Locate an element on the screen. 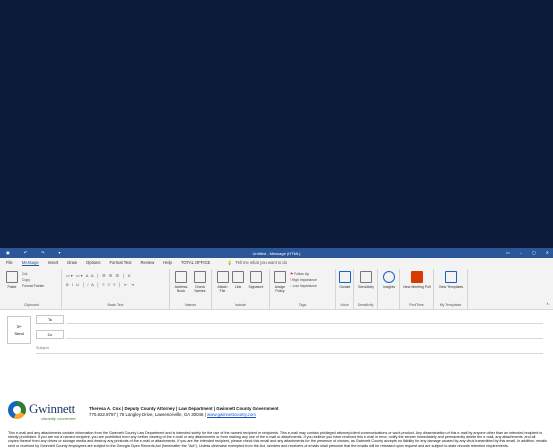 The height and width of the screenshot is (448, 553). group-sensitivity: Sensitivity Sensitivity is located at coordinates (366, 289).